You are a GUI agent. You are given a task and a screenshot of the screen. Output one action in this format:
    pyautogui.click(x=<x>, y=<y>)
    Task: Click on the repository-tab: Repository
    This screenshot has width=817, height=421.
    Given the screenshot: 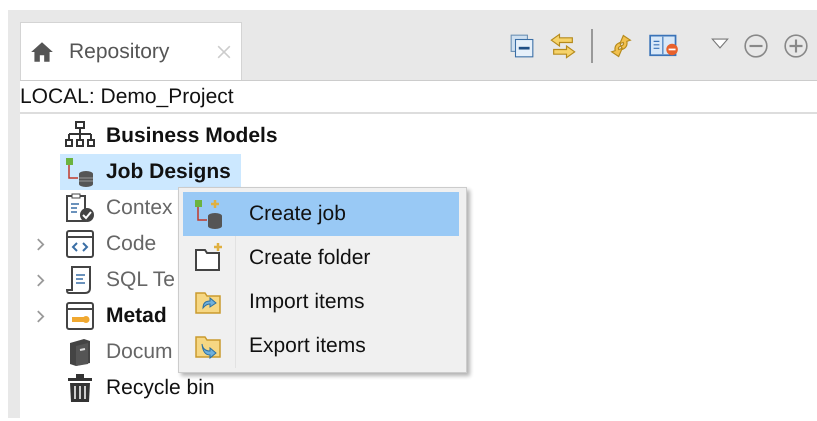 What is the action you would take?
    pyautogui.click(x=131, y=51)
    